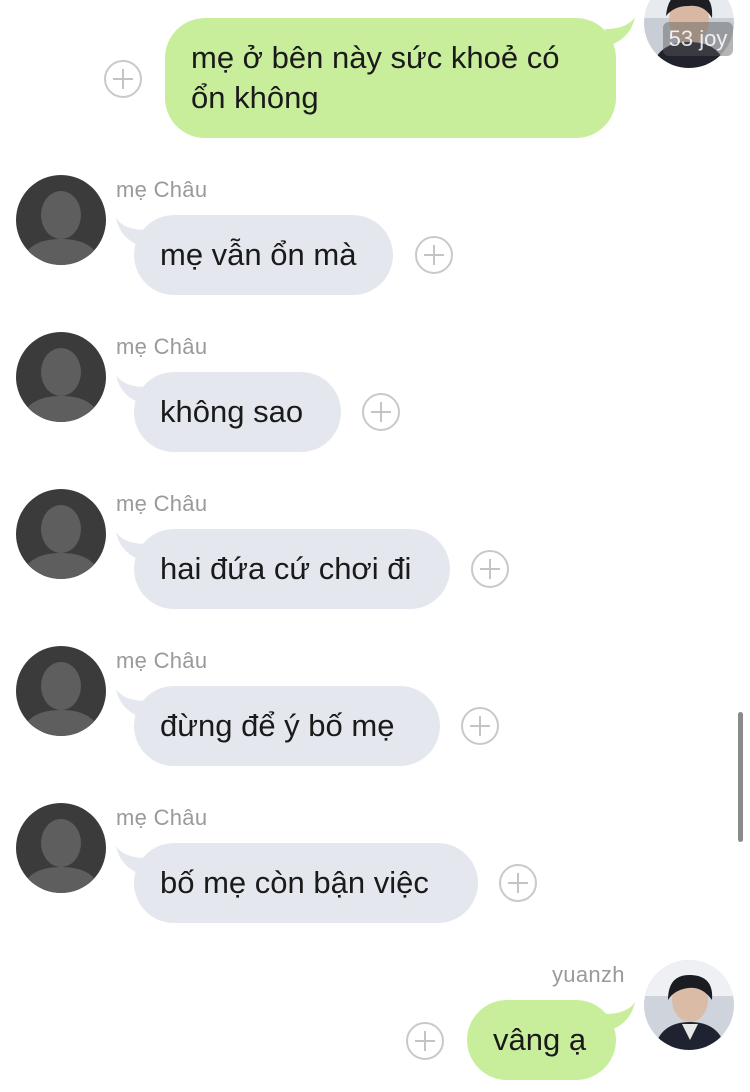 This screenshot has width=750, height=1092. I want to click on message-bubble-incoming: đừng để ý bố mẹ, so click(287, 726).